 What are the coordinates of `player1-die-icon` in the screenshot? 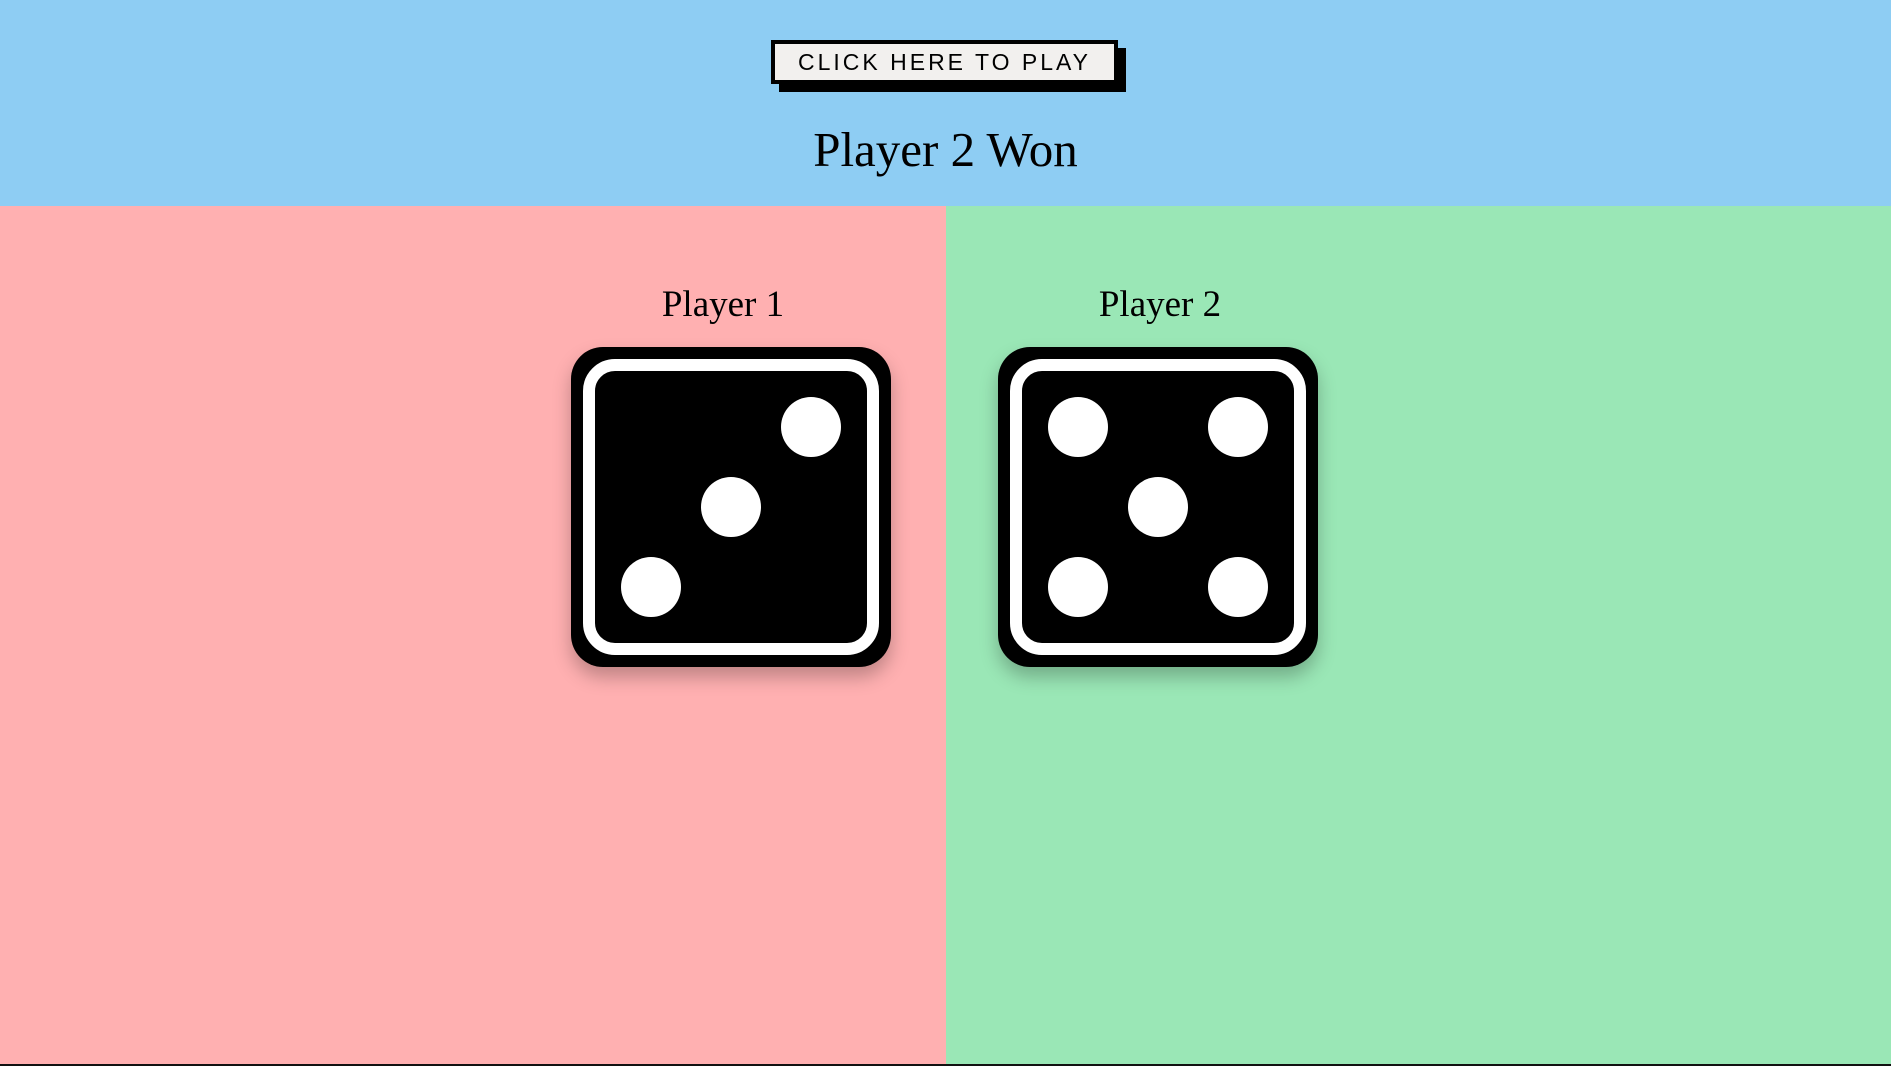 It's located at (731, 507).